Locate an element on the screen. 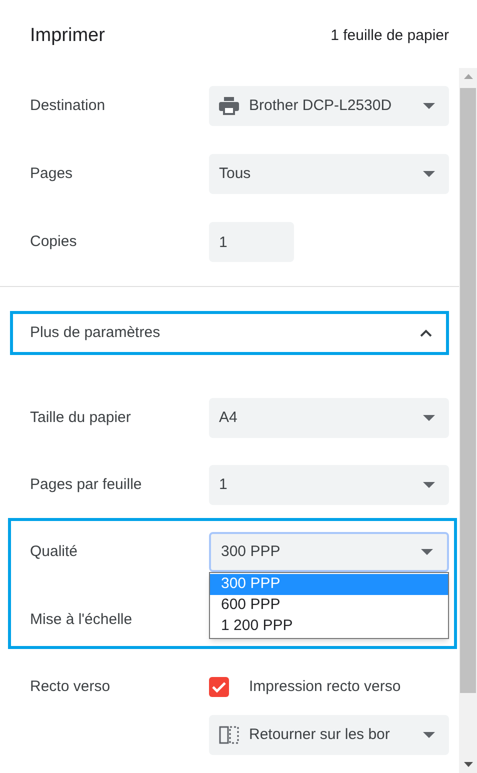 This screenshot has width=477, height=773. flip-edge-icon is located at coordinates (229, 735).